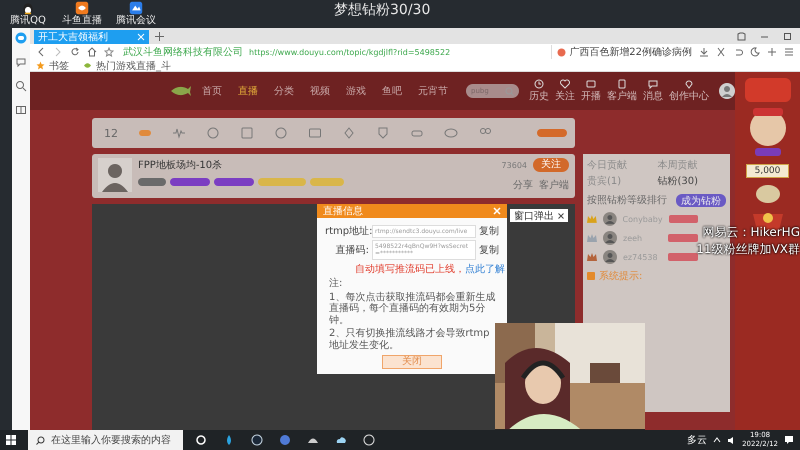 Image resolution: width=800 pixels, height=450 pixels. Describe the element at coordinates (565, 84) in the screenshot. I see `heart-icon` at that location.